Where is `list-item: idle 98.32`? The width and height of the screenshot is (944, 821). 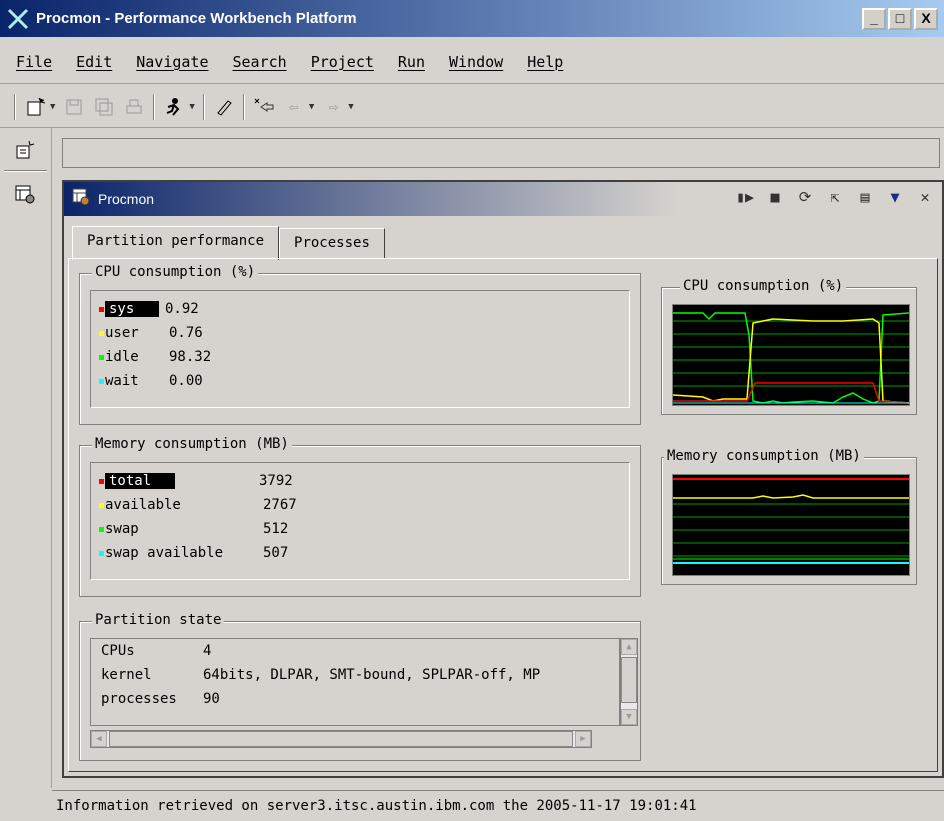
list-item: idle 98.32 is located at coordinates (360, 357).